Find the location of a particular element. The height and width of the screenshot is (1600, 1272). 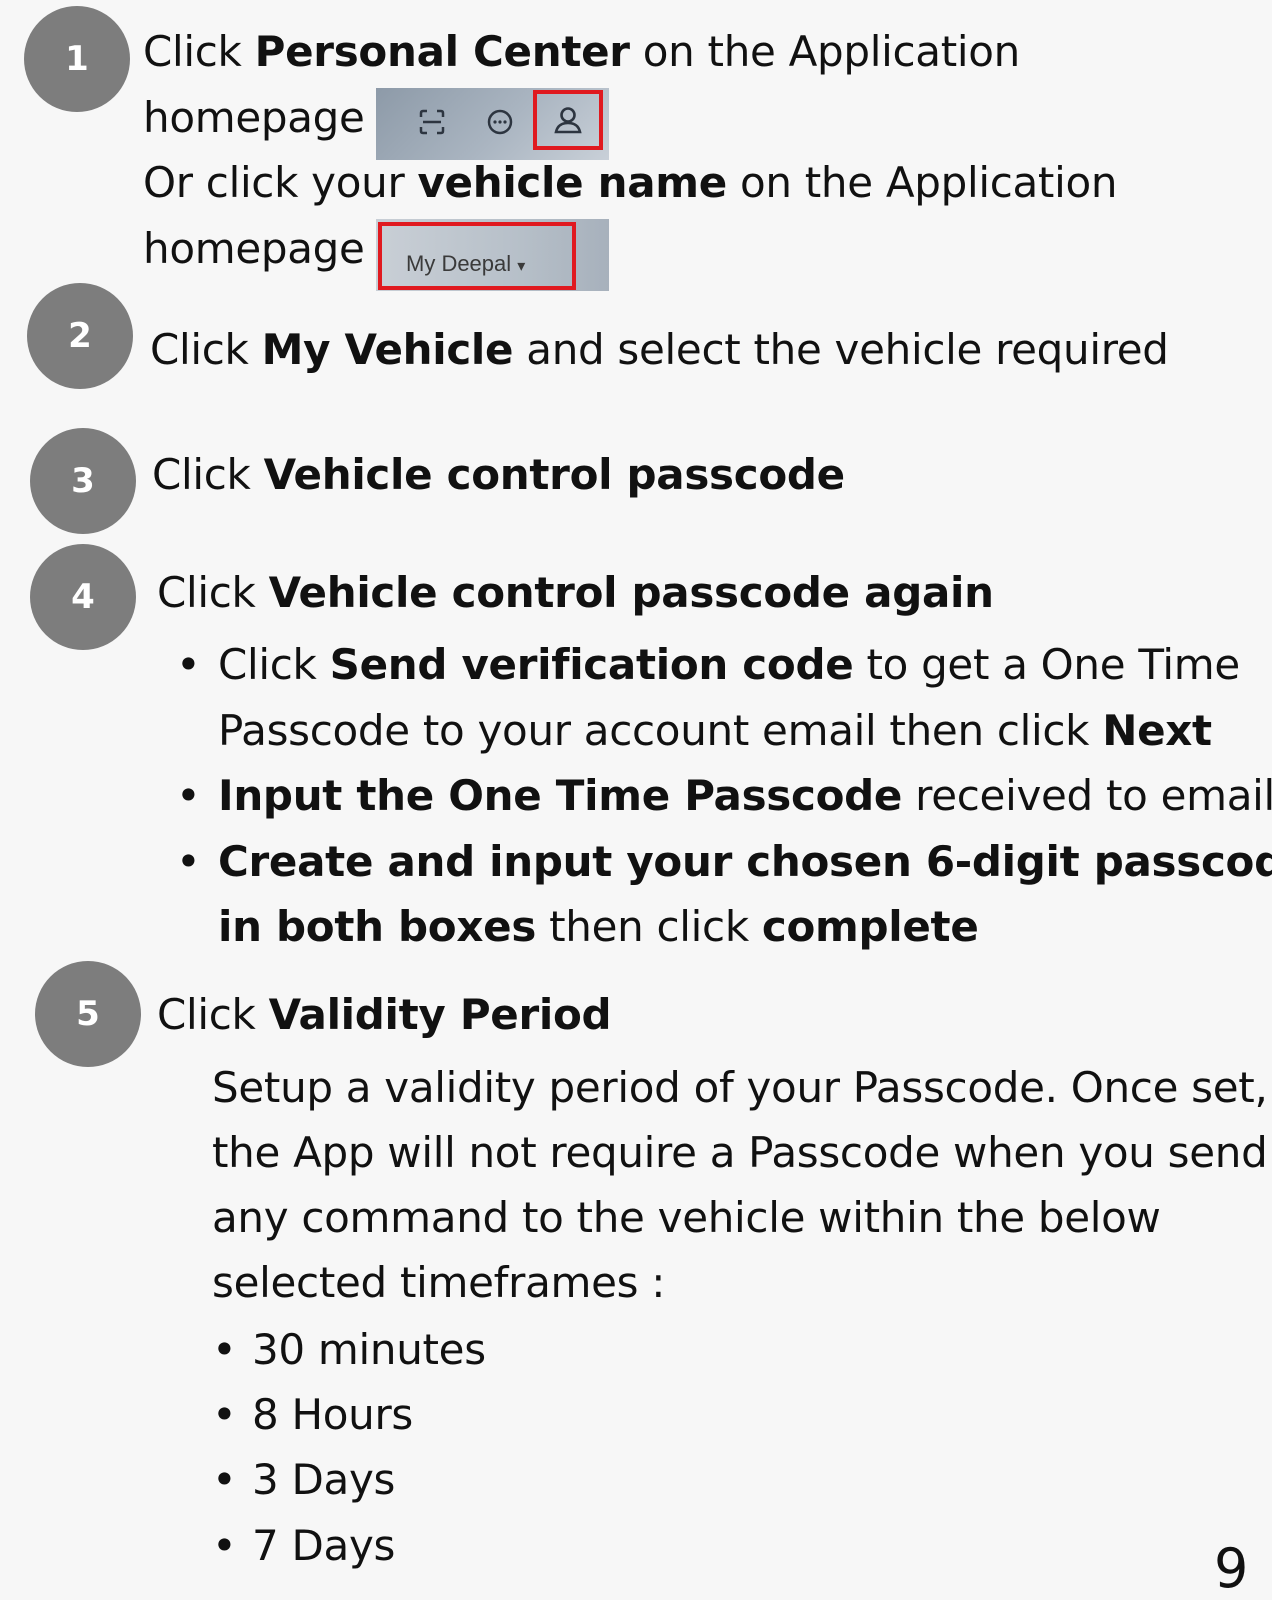

complete-label: complete is located at coordinates (870, 926).